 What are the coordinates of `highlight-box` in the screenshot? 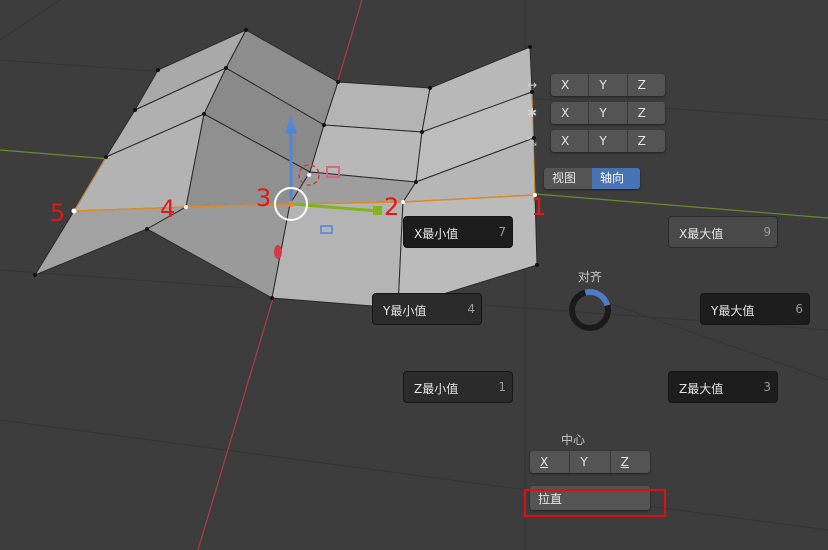 It's located at (595, 503).